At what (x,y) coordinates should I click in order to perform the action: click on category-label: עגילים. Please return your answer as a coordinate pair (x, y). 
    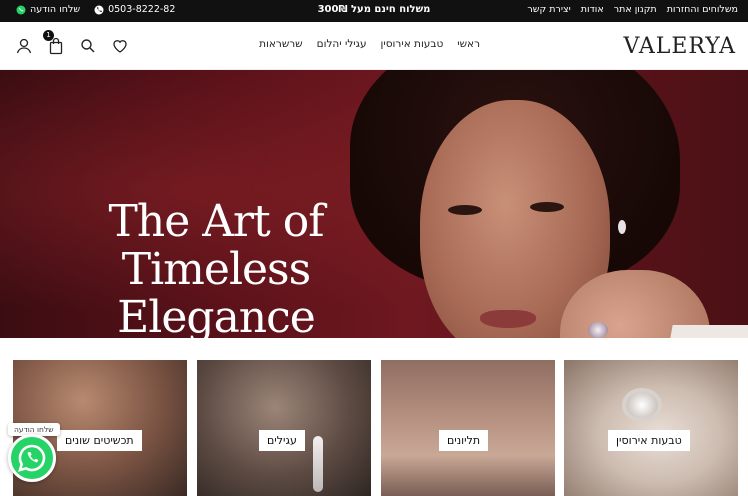
    Looking at the image, I should click on (282, 440).